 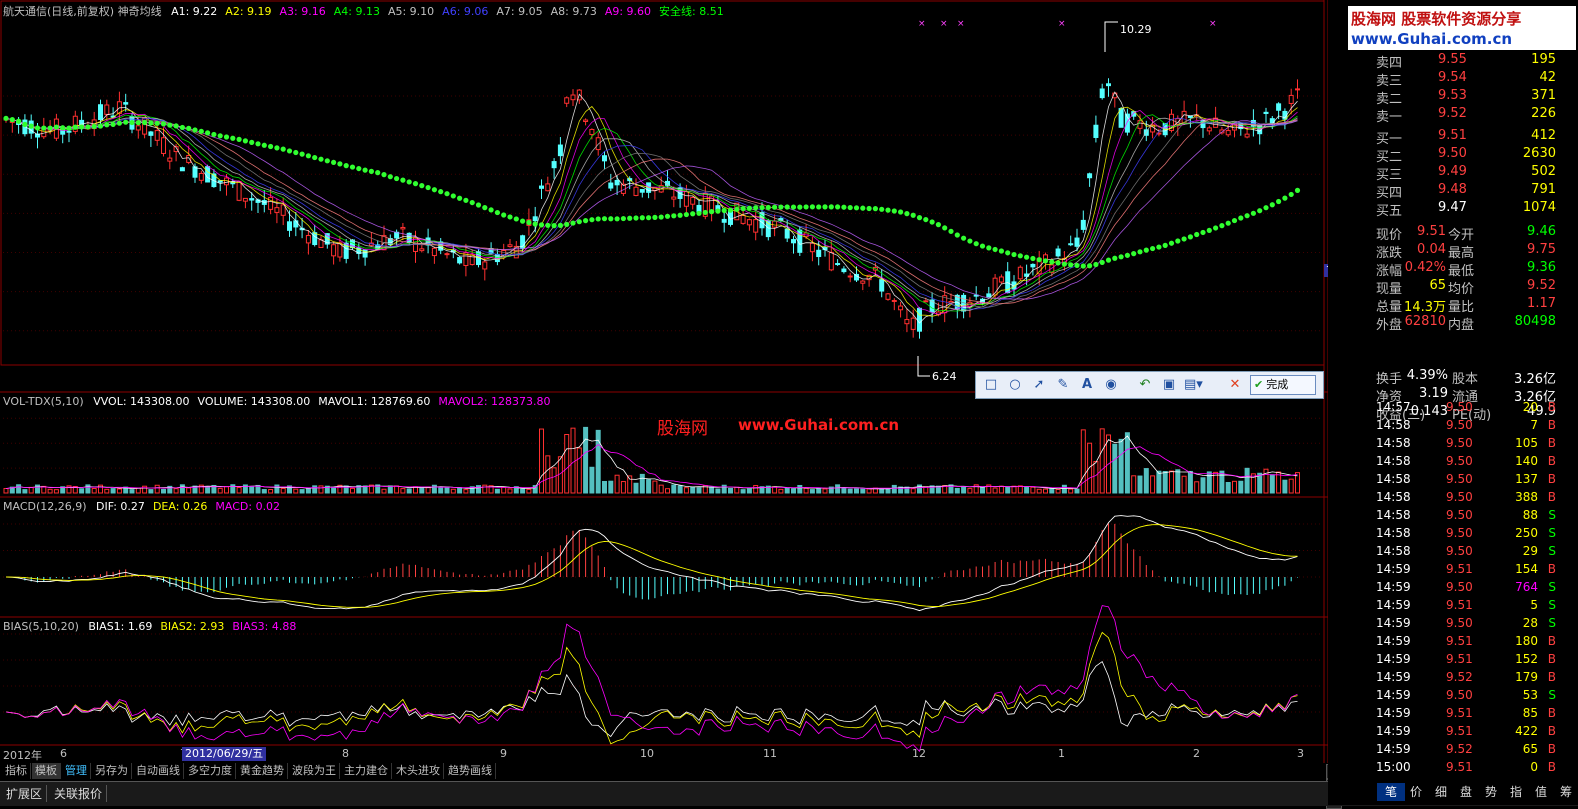 What do you see at coordinates (25, 793) in the screenshot?
I see `status-tab: 扩展区` at bounding box center [25, 793].